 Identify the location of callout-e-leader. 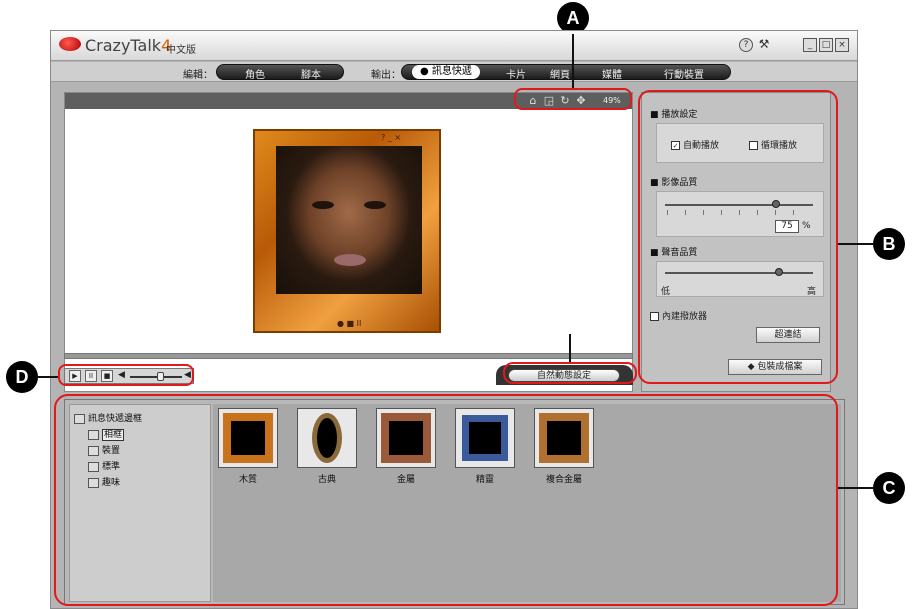
(570, 348).